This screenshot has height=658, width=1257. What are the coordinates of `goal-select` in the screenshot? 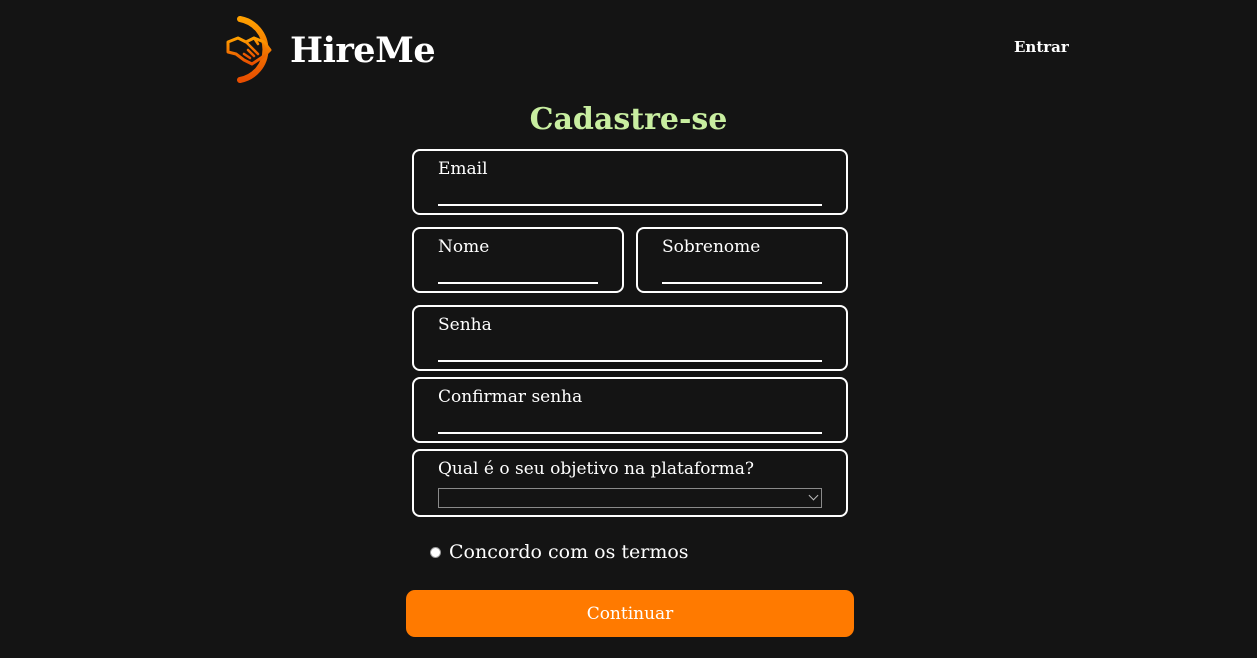 It's located at (630, 498).